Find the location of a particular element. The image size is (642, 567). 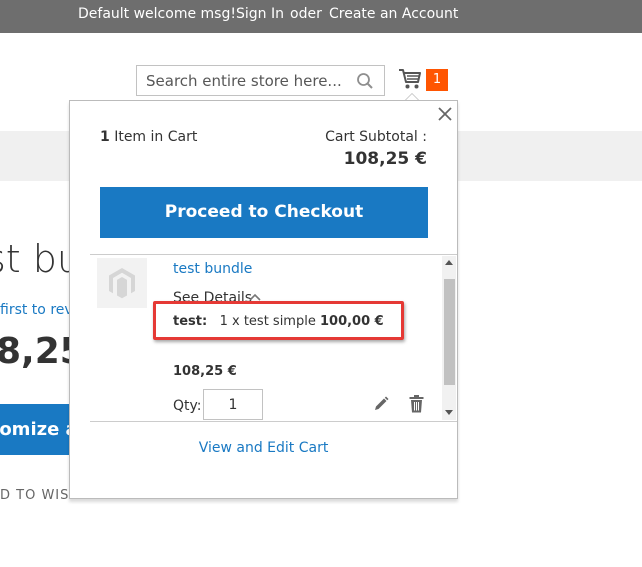

scrollbar-thumb is located at coordinates (449, 332).